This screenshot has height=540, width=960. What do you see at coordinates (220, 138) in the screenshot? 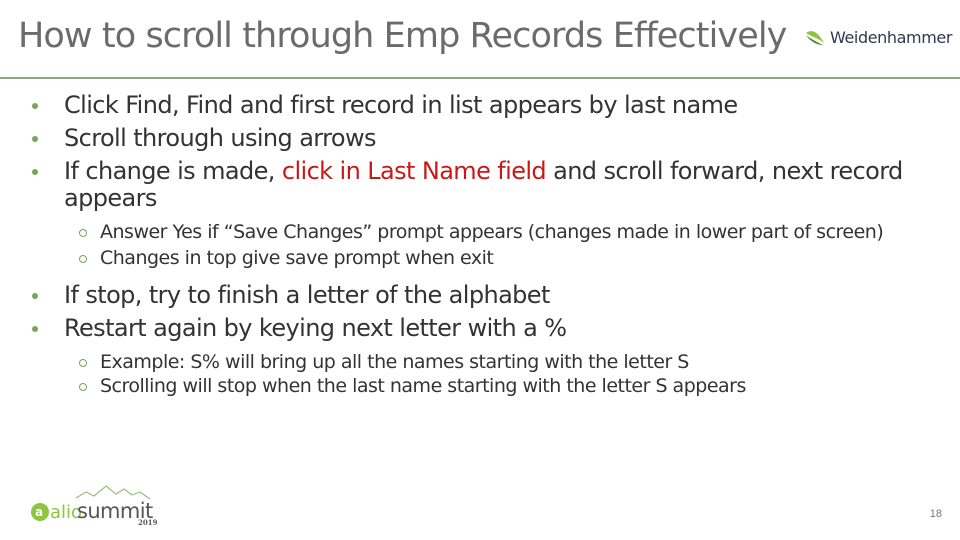
I see `bullet-text: Scroll through using arrows` at bounding box center [220, 138].